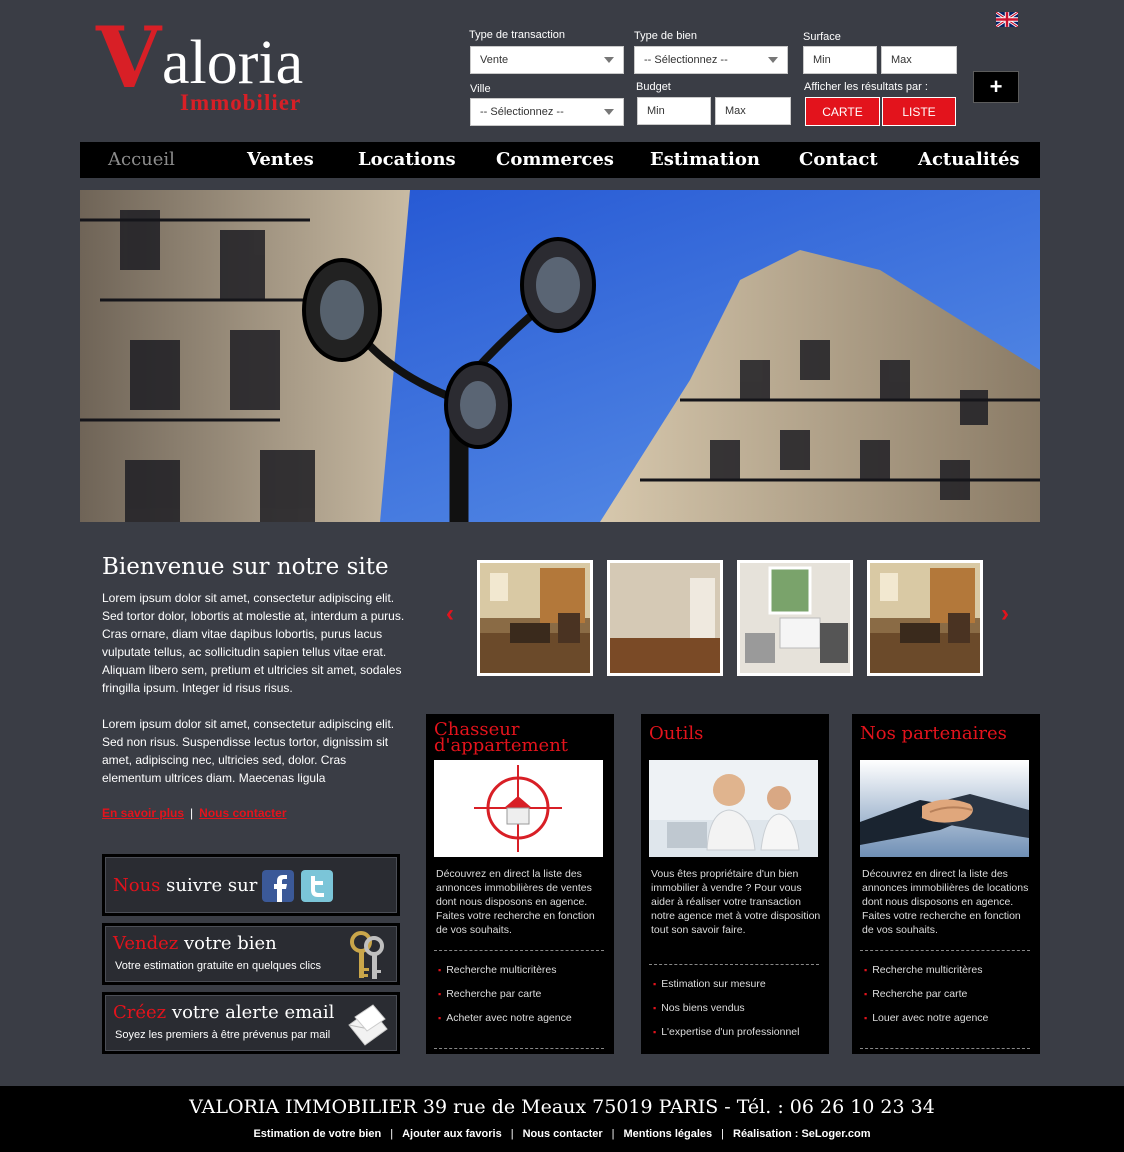  I want to click on footer-link-favoris: Ajouter aux favoris, so click(452, 1134).